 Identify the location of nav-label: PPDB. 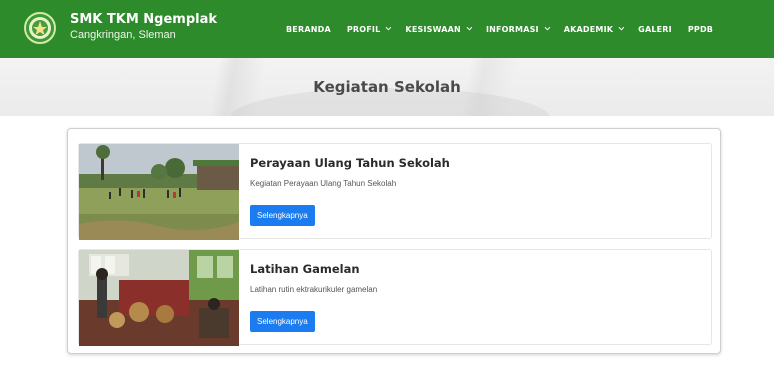
(700, 29).